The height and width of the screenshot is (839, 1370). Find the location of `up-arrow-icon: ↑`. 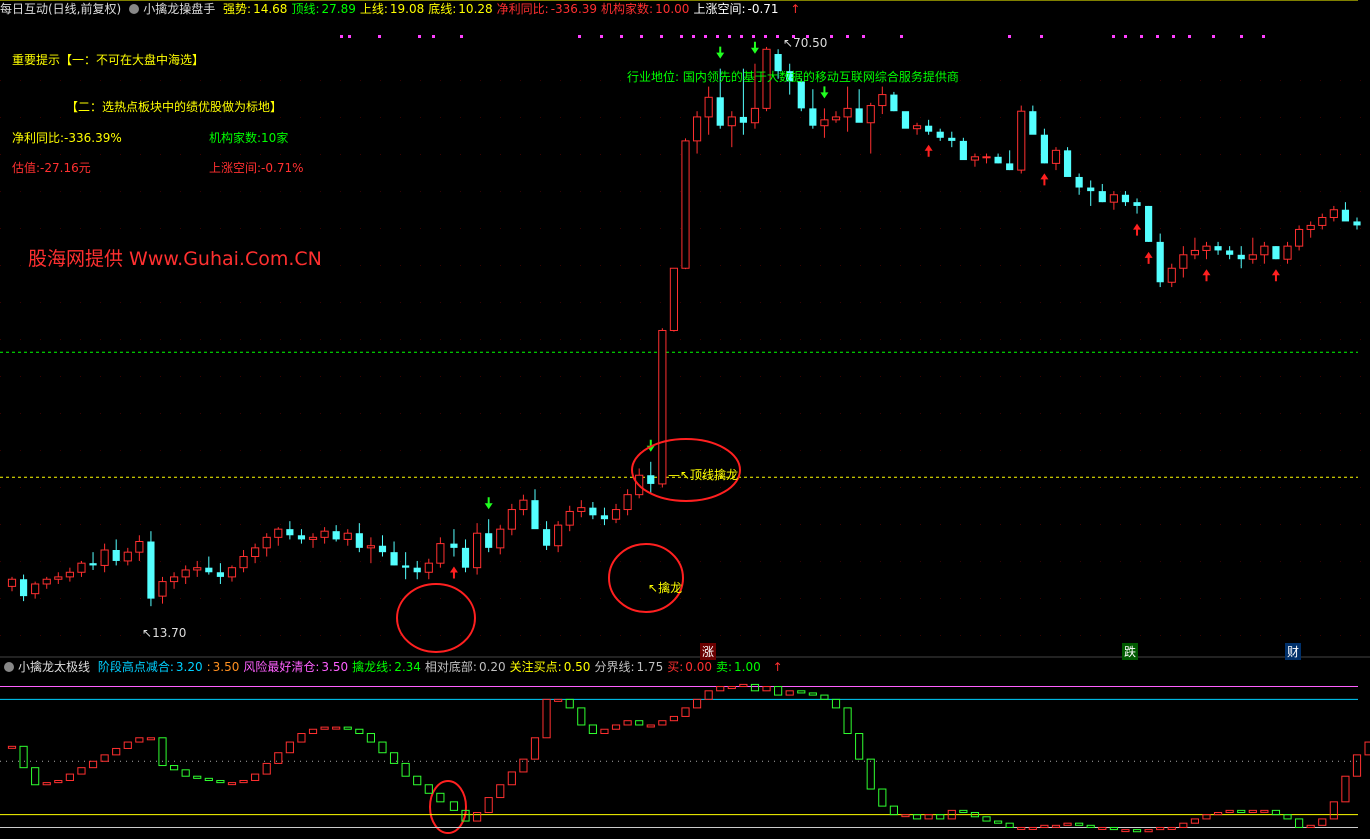

up-arrow-icon: ↑ is located at coordinates (795, 9).